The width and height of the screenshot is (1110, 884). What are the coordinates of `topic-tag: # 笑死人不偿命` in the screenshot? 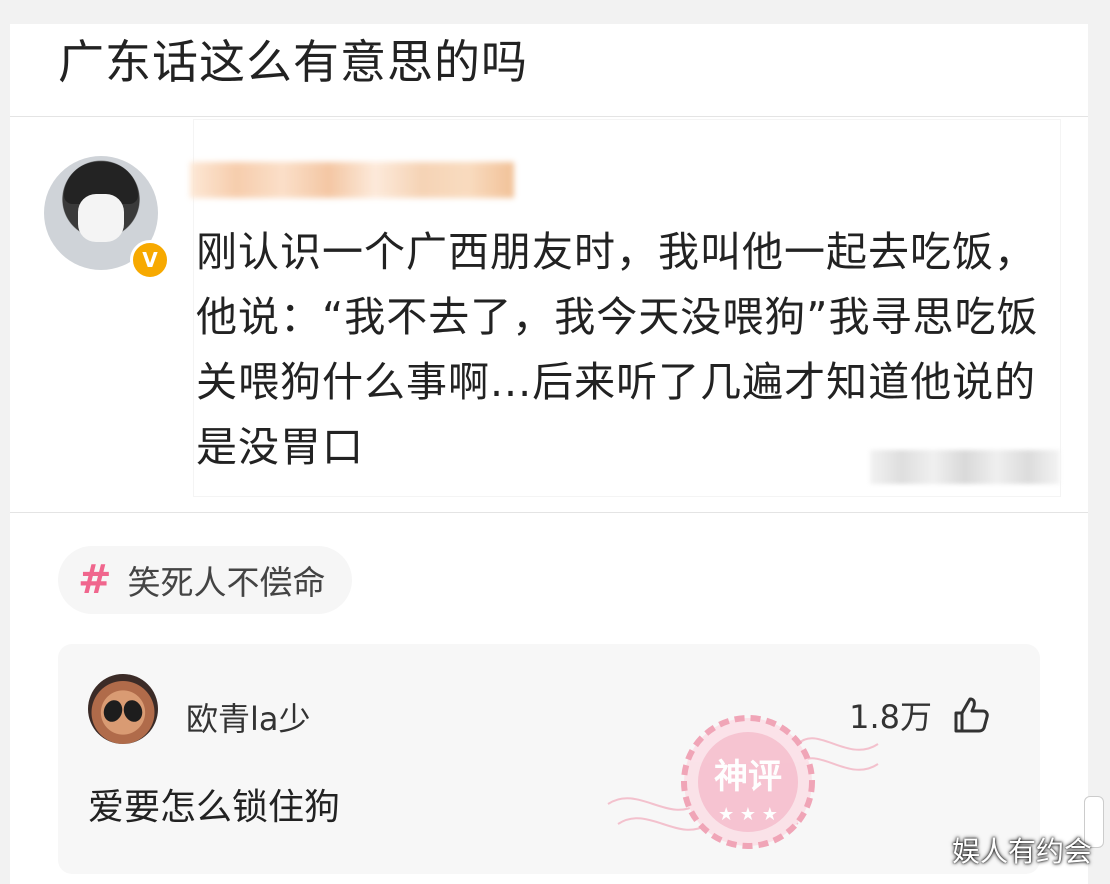 It's located at (205, 580).